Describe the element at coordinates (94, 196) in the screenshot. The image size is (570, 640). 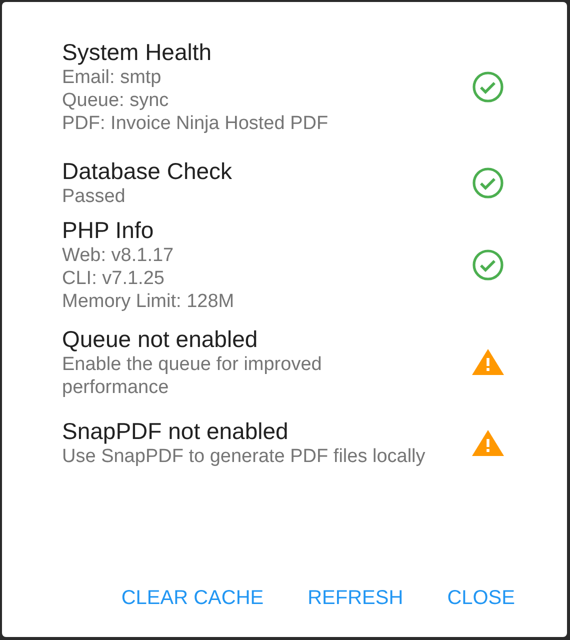
I see `check-detail: Passed` at that location.